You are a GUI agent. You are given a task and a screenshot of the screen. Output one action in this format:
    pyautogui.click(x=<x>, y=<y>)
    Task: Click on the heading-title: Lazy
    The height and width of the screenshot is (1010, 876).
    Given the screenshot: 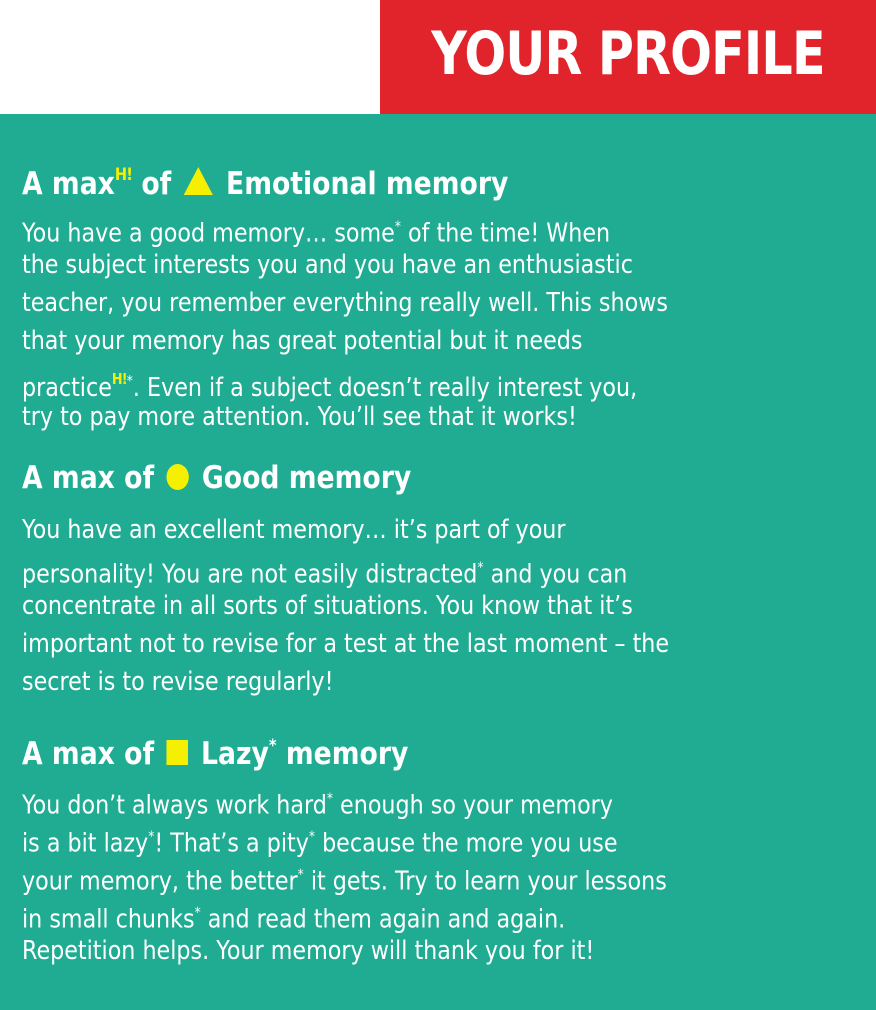 What is the action you would take?
    pyautogui.click(x=235, y=753)
    